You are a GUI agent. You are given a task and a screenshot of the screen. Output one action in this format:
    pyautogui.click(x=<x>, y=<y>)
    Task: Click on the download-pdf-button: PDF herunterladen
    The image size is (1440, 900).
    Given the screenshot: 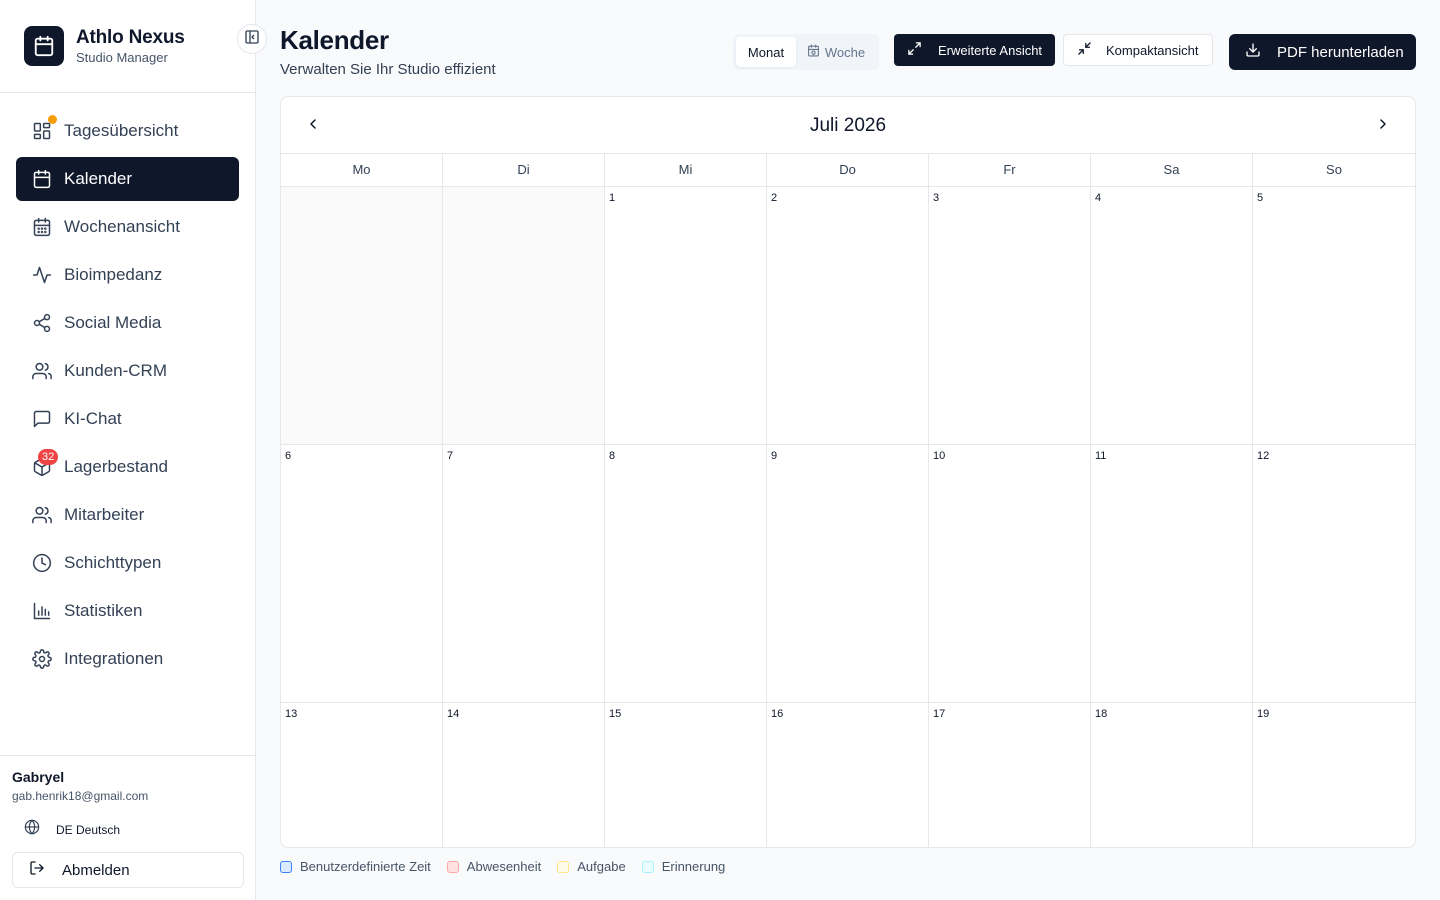 What is the action you would take?
    pyautogui.click(x=1322, y=52)
    